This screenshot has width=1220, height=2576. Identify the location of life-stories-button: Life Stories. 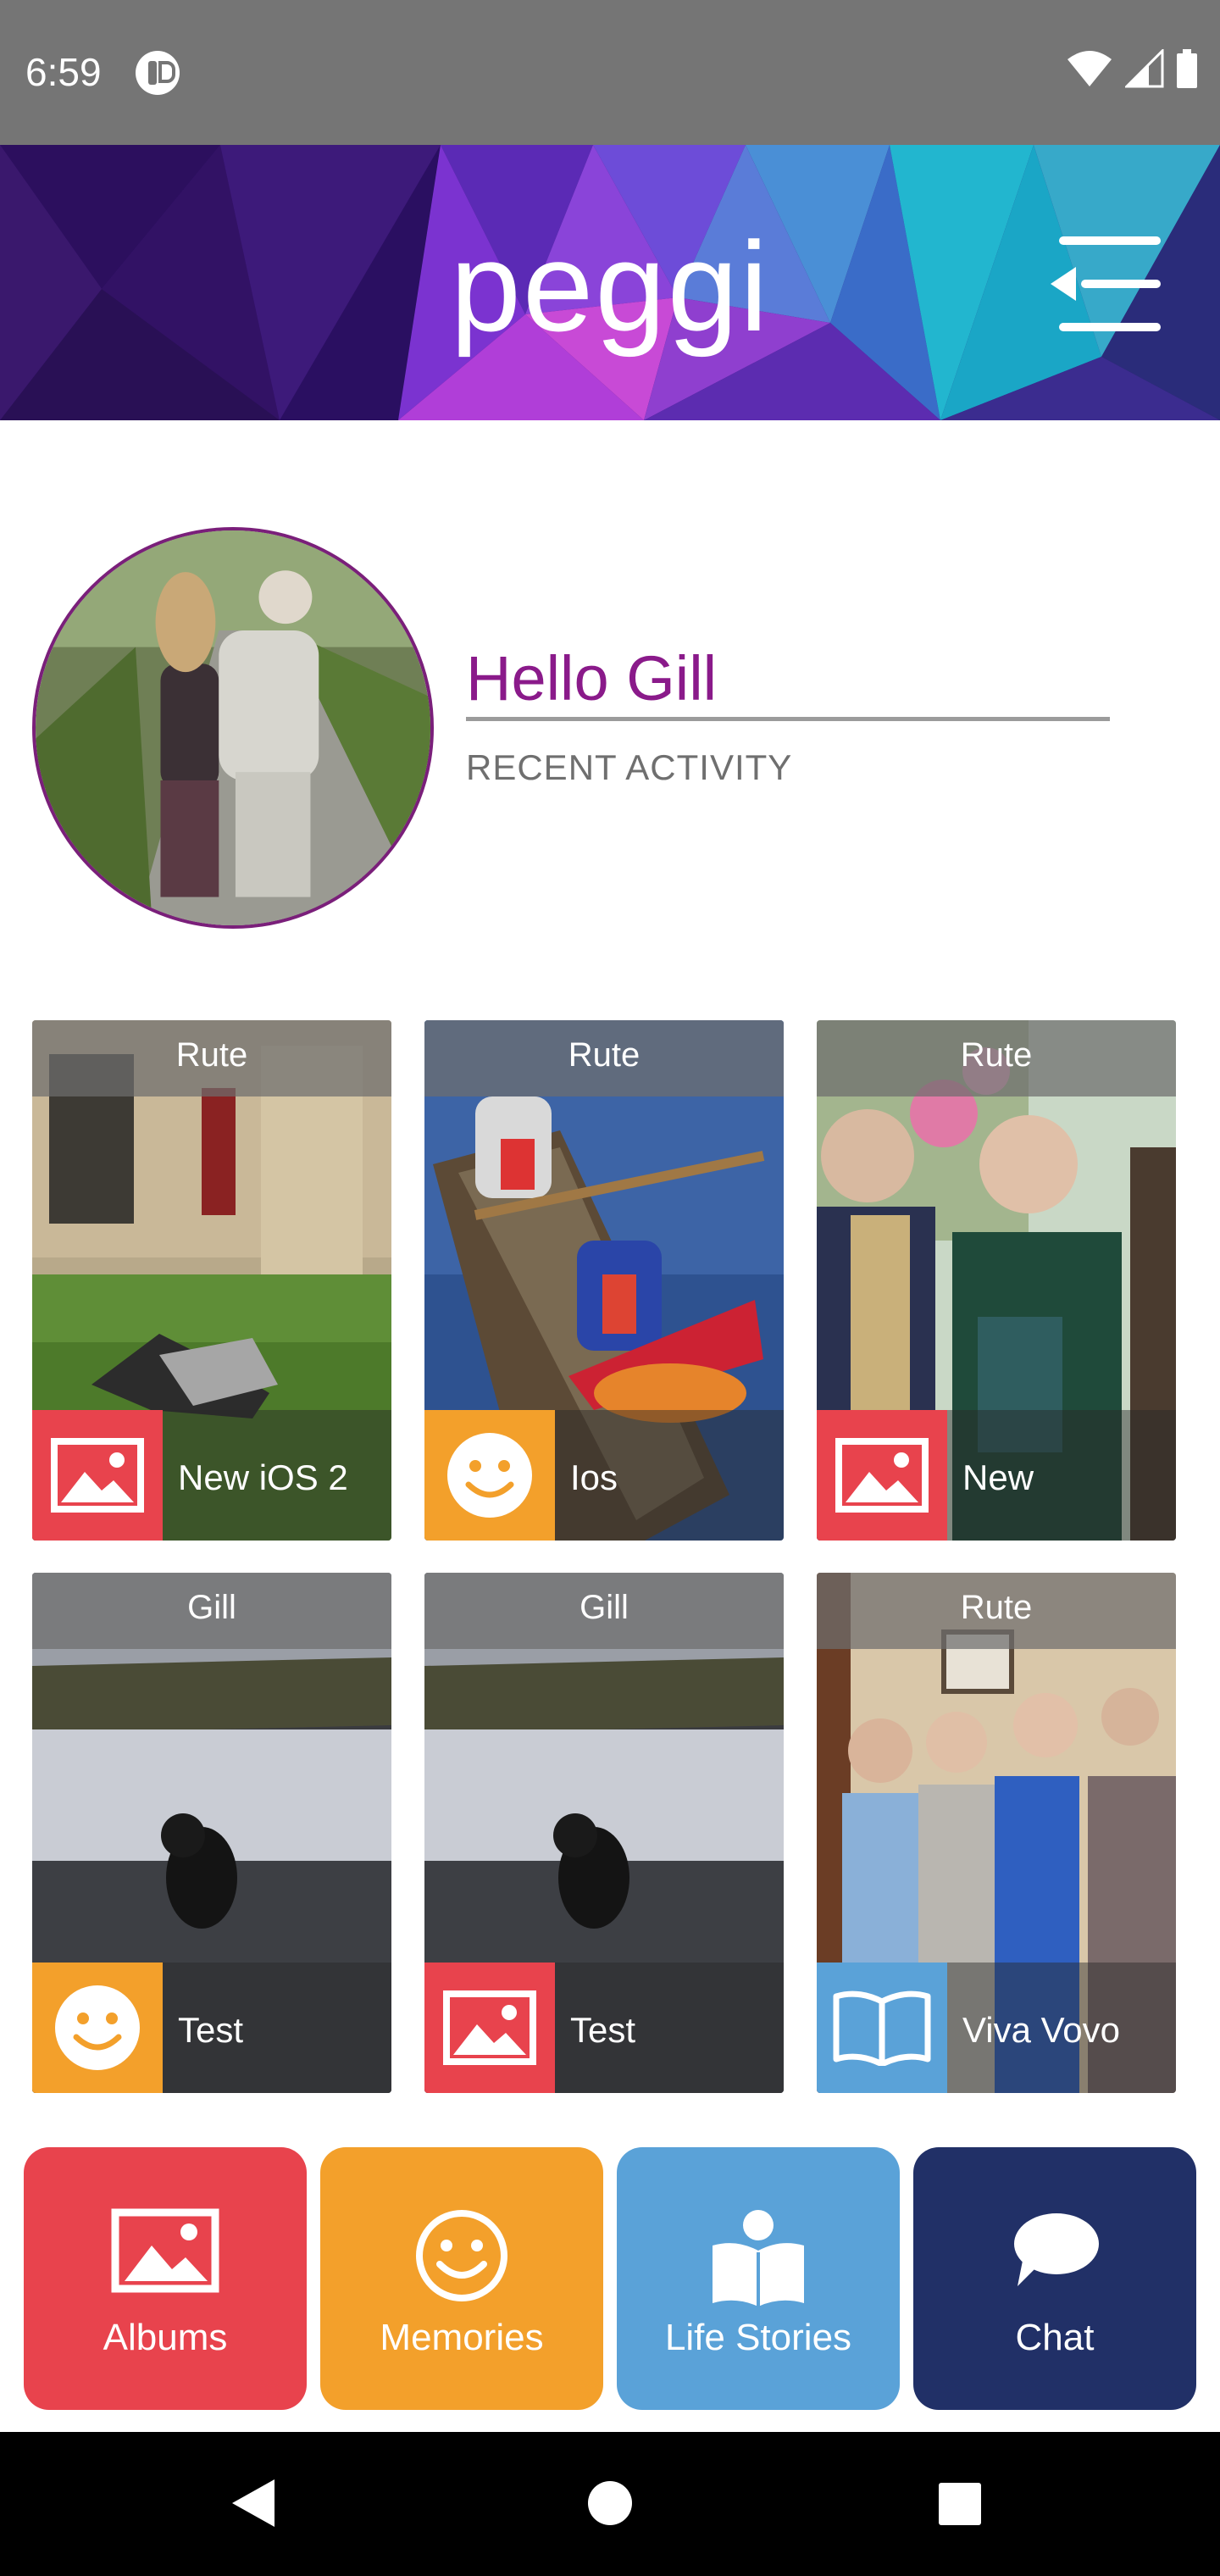
(758, 2278).